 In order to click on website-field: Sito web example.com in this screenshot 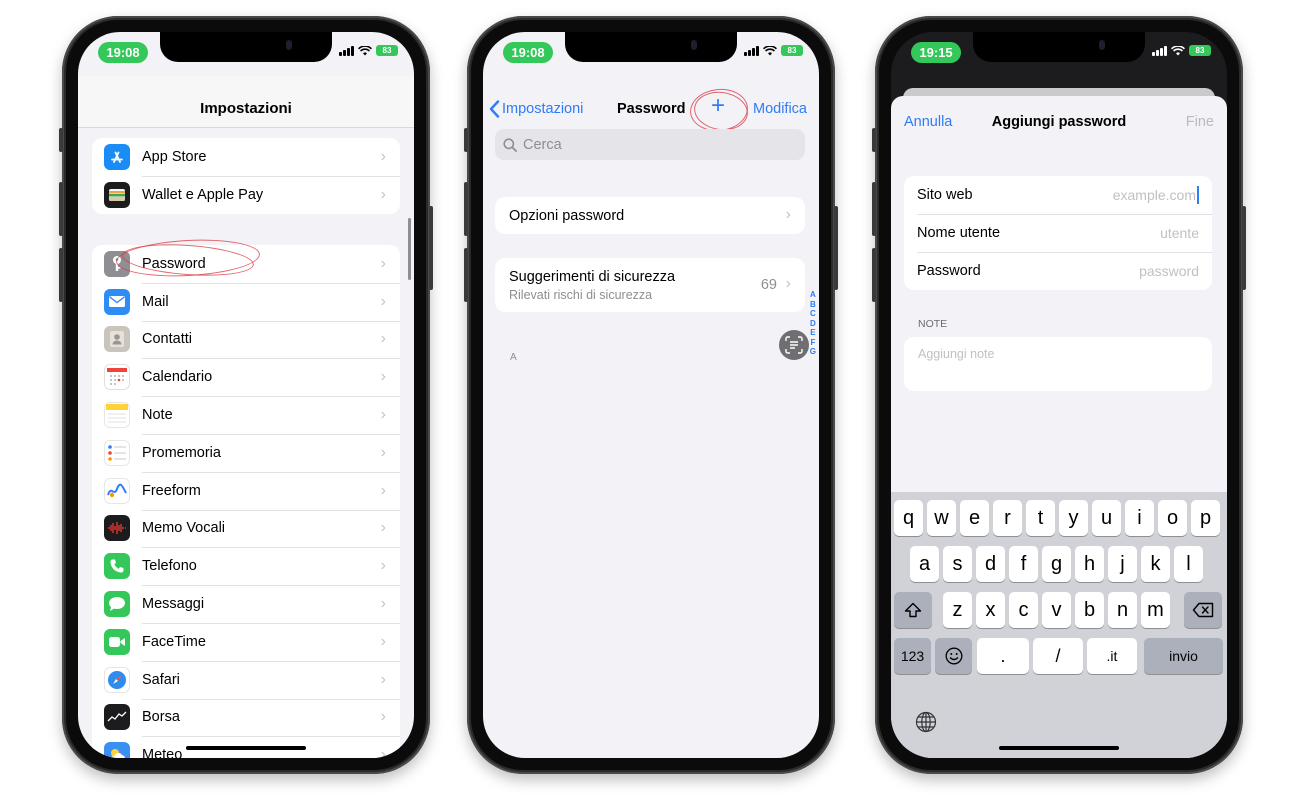, I will do `click(1058, 195)`.